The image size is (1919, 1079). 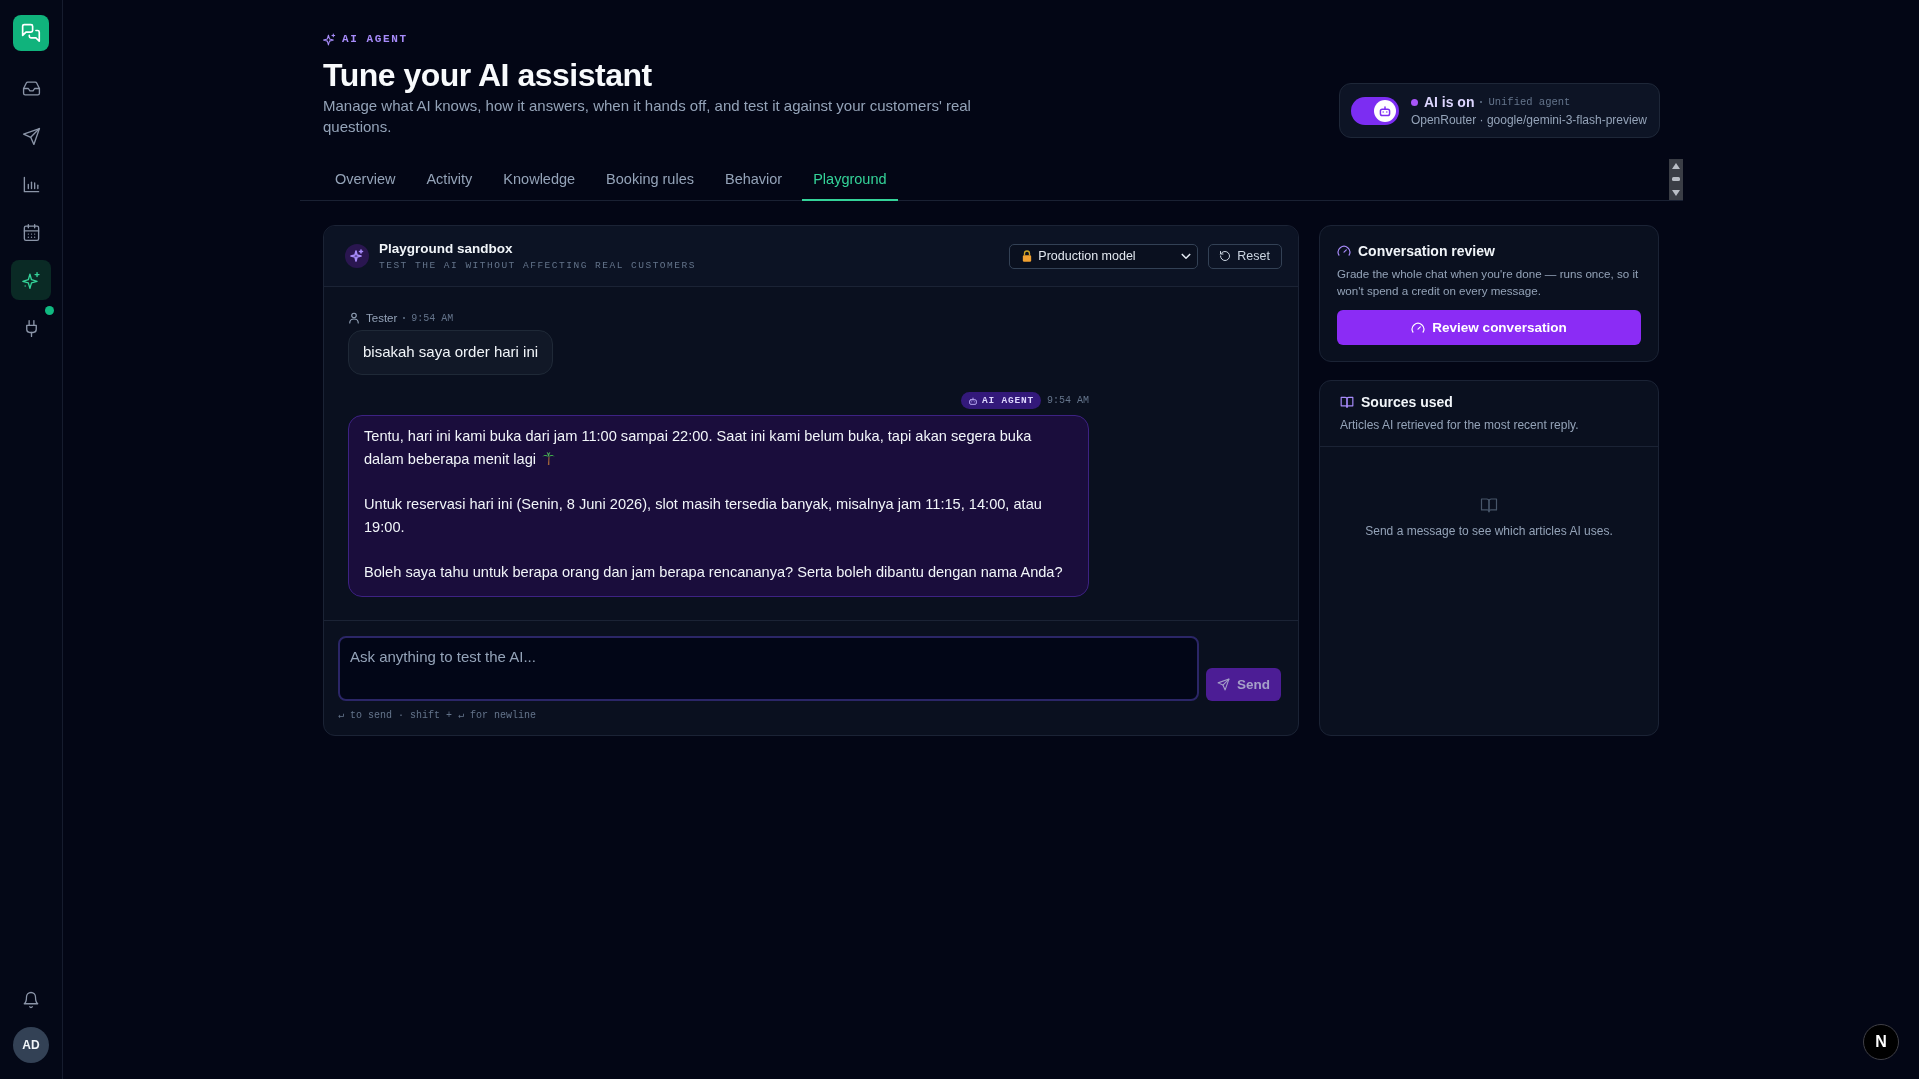 I want to click on keyboard-hint: ↵ to send · shift + ↵ for newline, so click(x=438, y=714).